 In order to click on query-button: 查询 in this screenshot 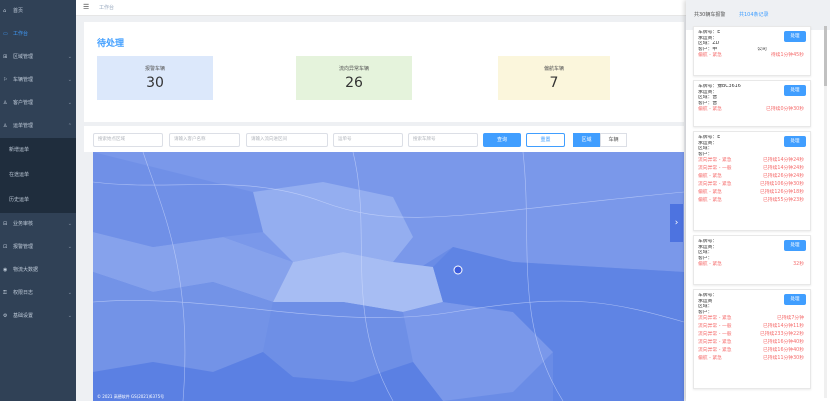, I will do `click(502, 140)`.